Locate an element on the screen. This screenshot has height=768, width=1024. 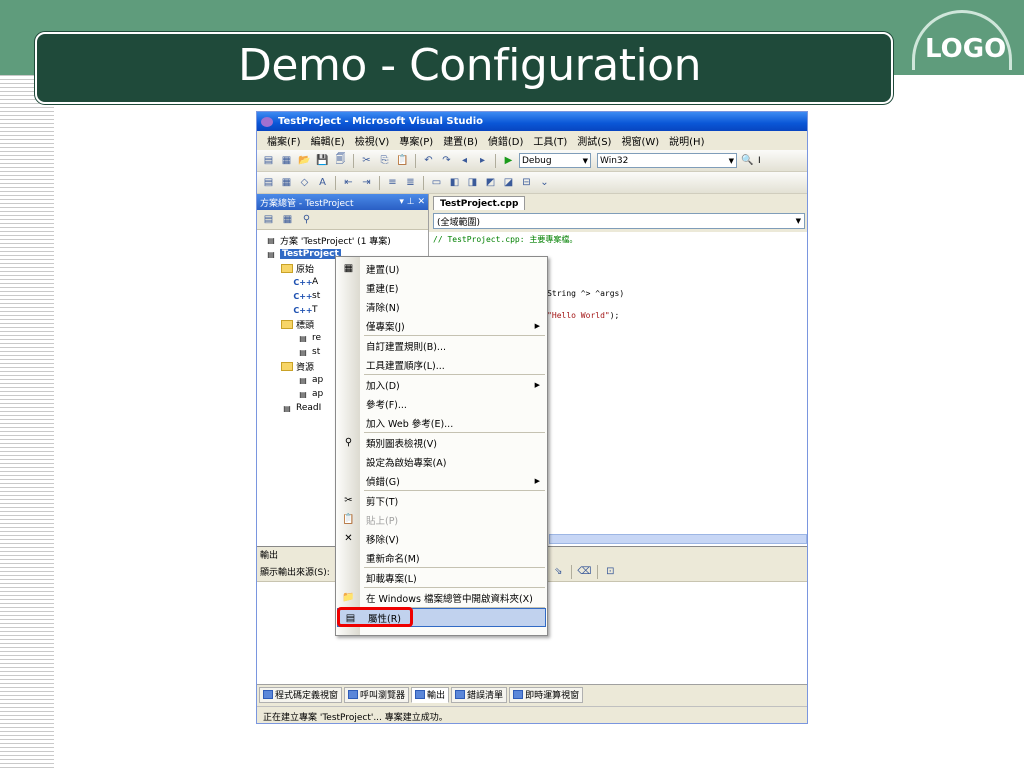
new-project-icon: ▤ is located at coordinates (268, 161).